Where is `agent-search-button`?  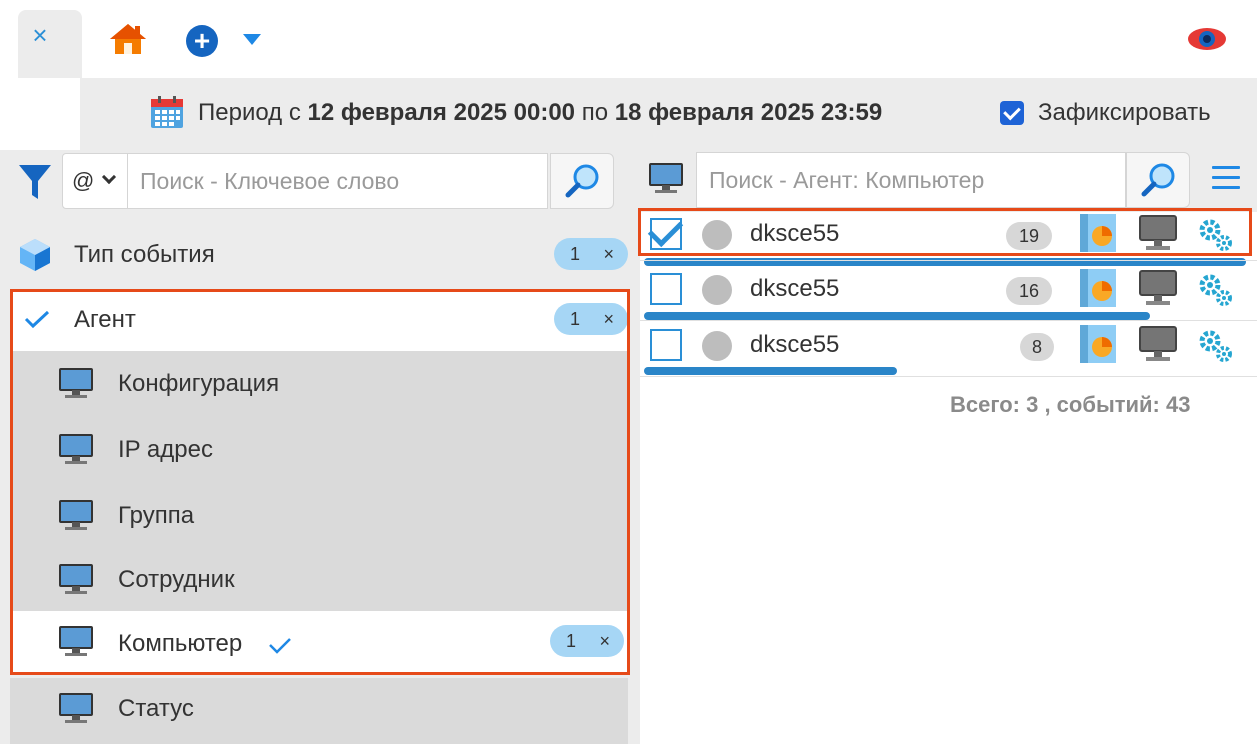
agent-search-button is located at coordinates (1158, 180).